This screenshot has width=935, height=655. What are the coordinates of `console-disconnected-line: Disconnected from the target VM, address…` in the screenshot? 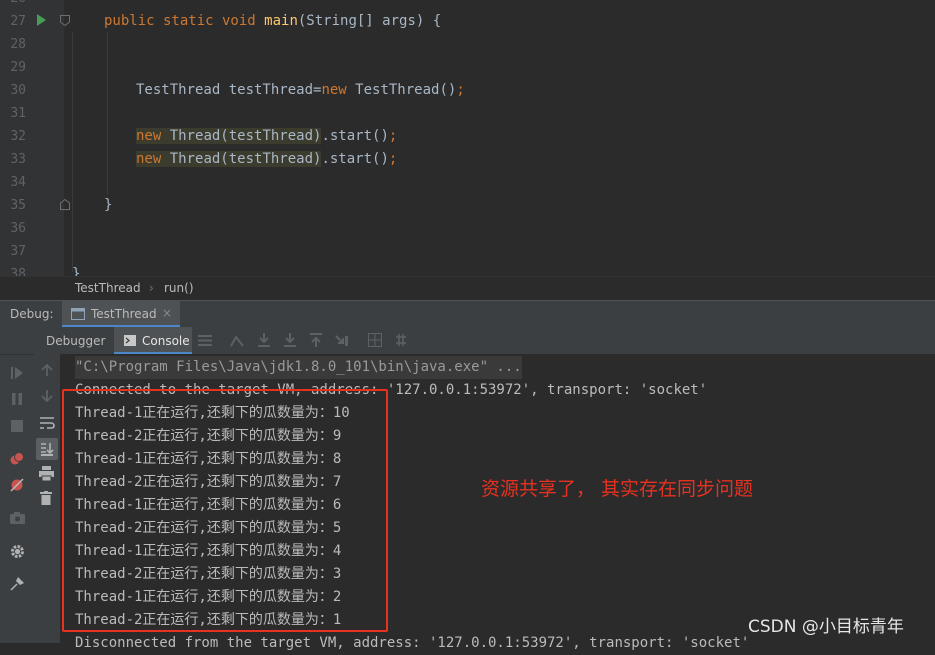 It's located at (412, 643).